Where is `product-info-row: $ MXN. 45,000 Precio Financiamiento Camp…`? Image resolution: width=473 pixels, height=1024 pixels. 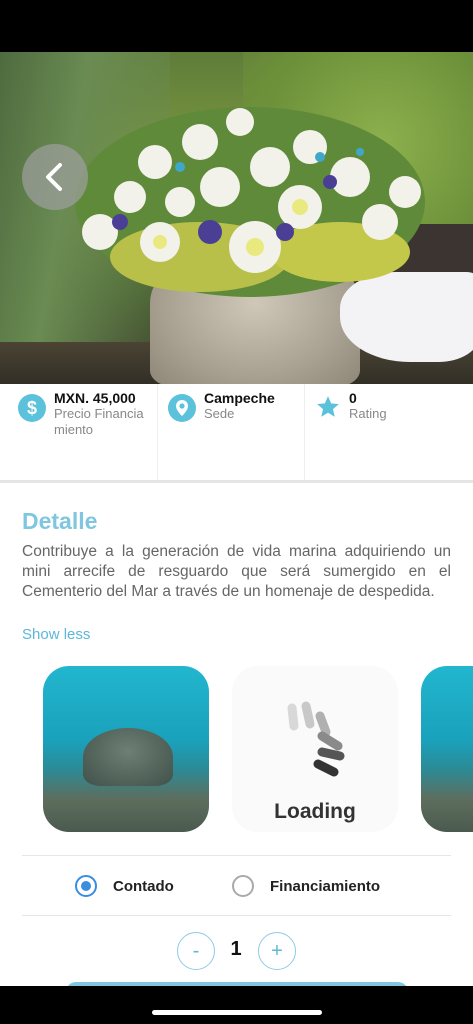 product-info-row: $ MXN. 45,000 Precio Financiamiento Camp… is located at coordinates (236, 432).